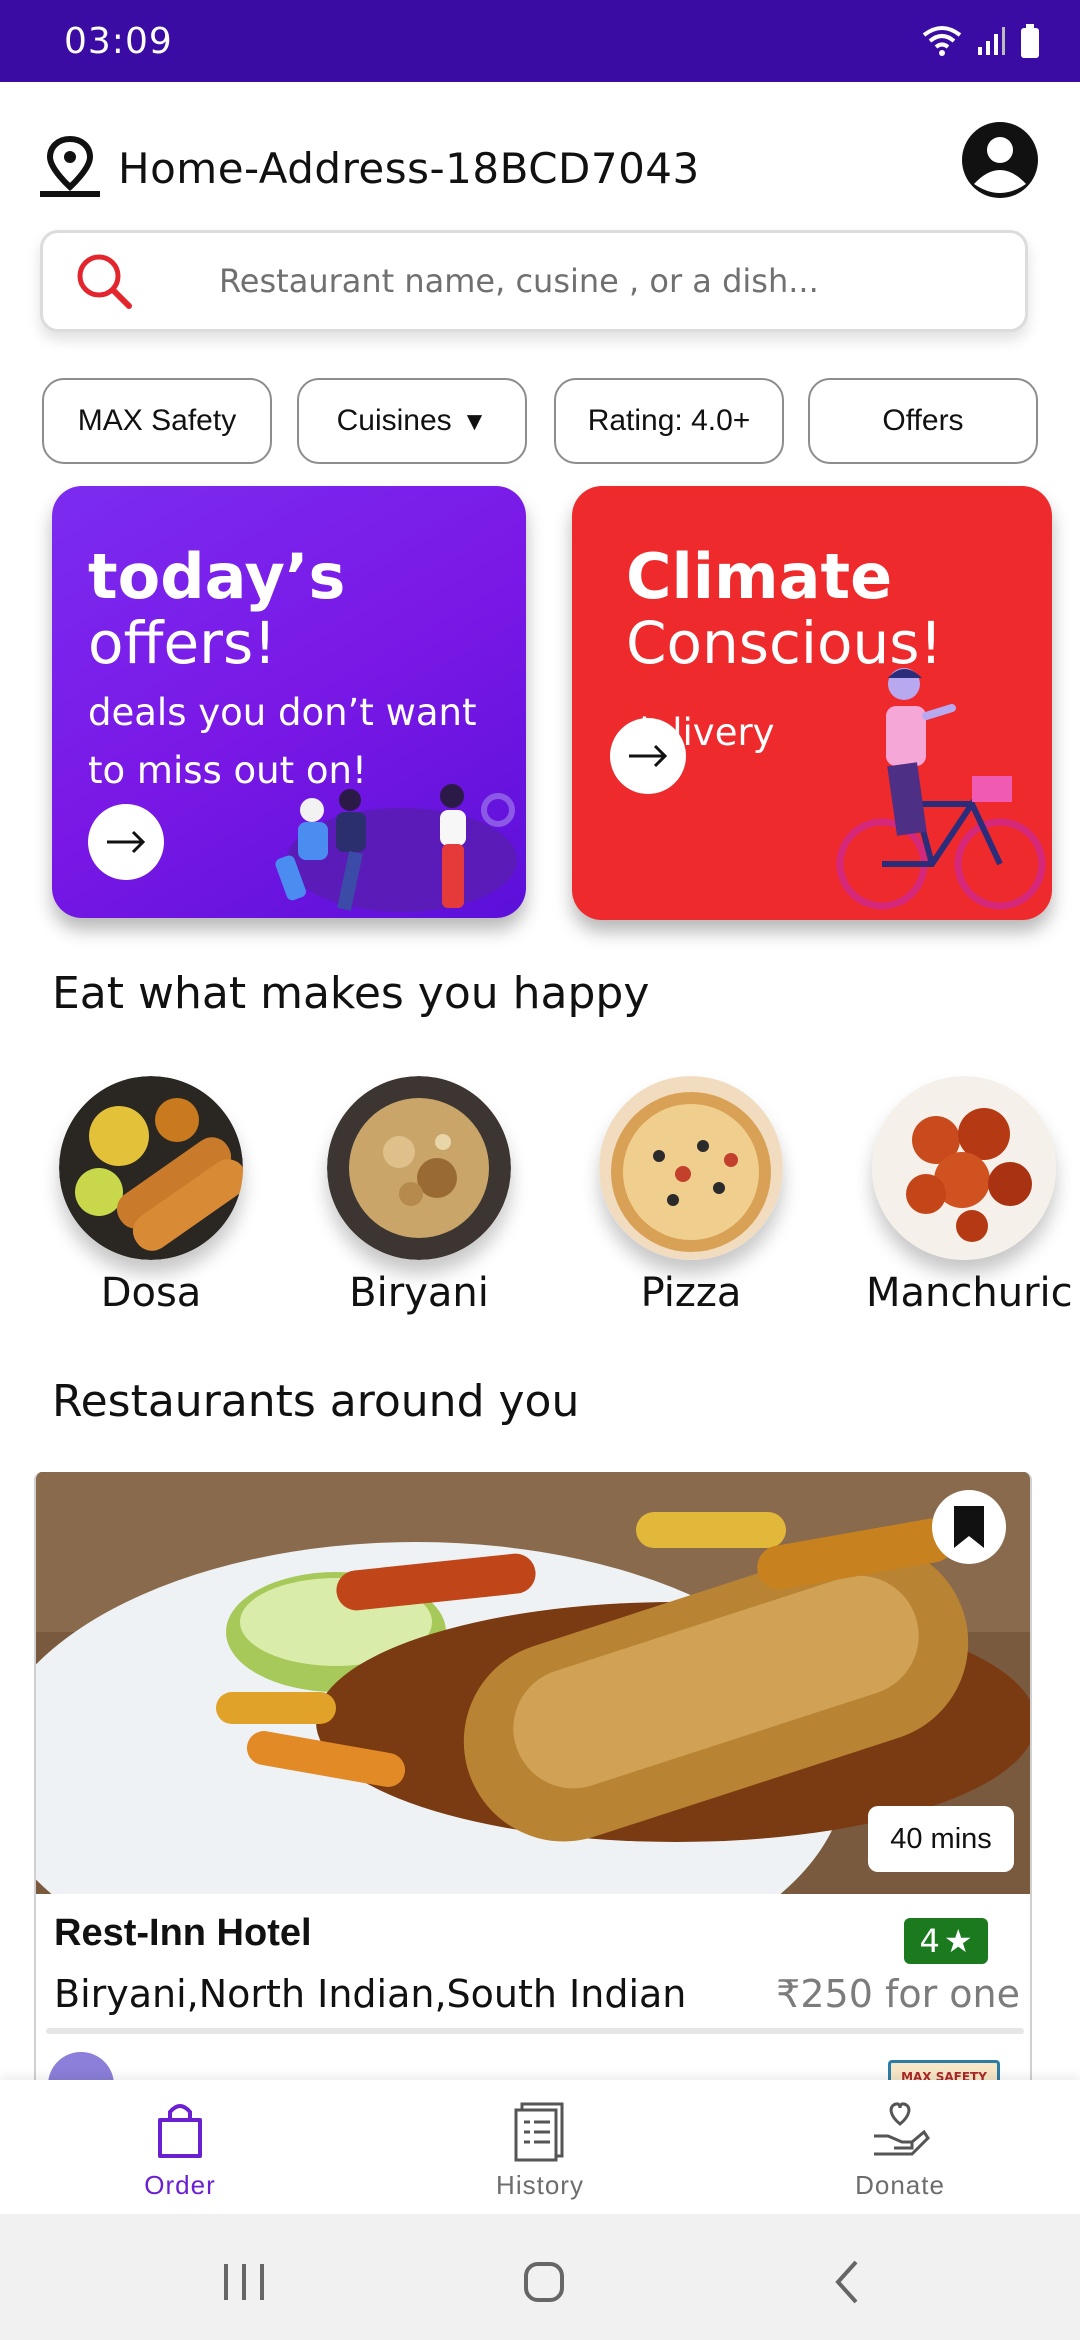  Describe the element at coordinates (104, 281) in the screenshot. I see `search-icon` at that location.